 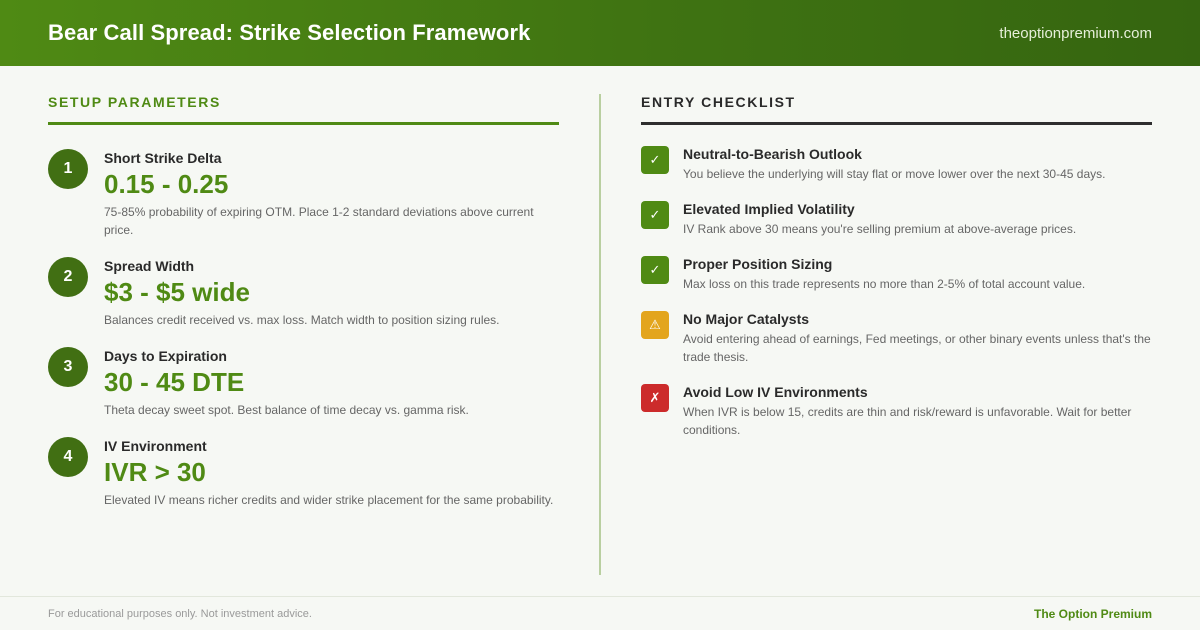 I want to click on column-divider, so click(x=600, y=334).